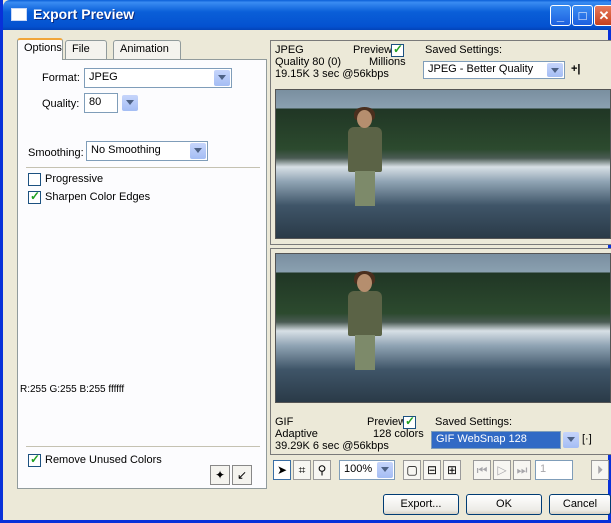  I want to click on last-frame-icon: ⏭, so click(522, 470).